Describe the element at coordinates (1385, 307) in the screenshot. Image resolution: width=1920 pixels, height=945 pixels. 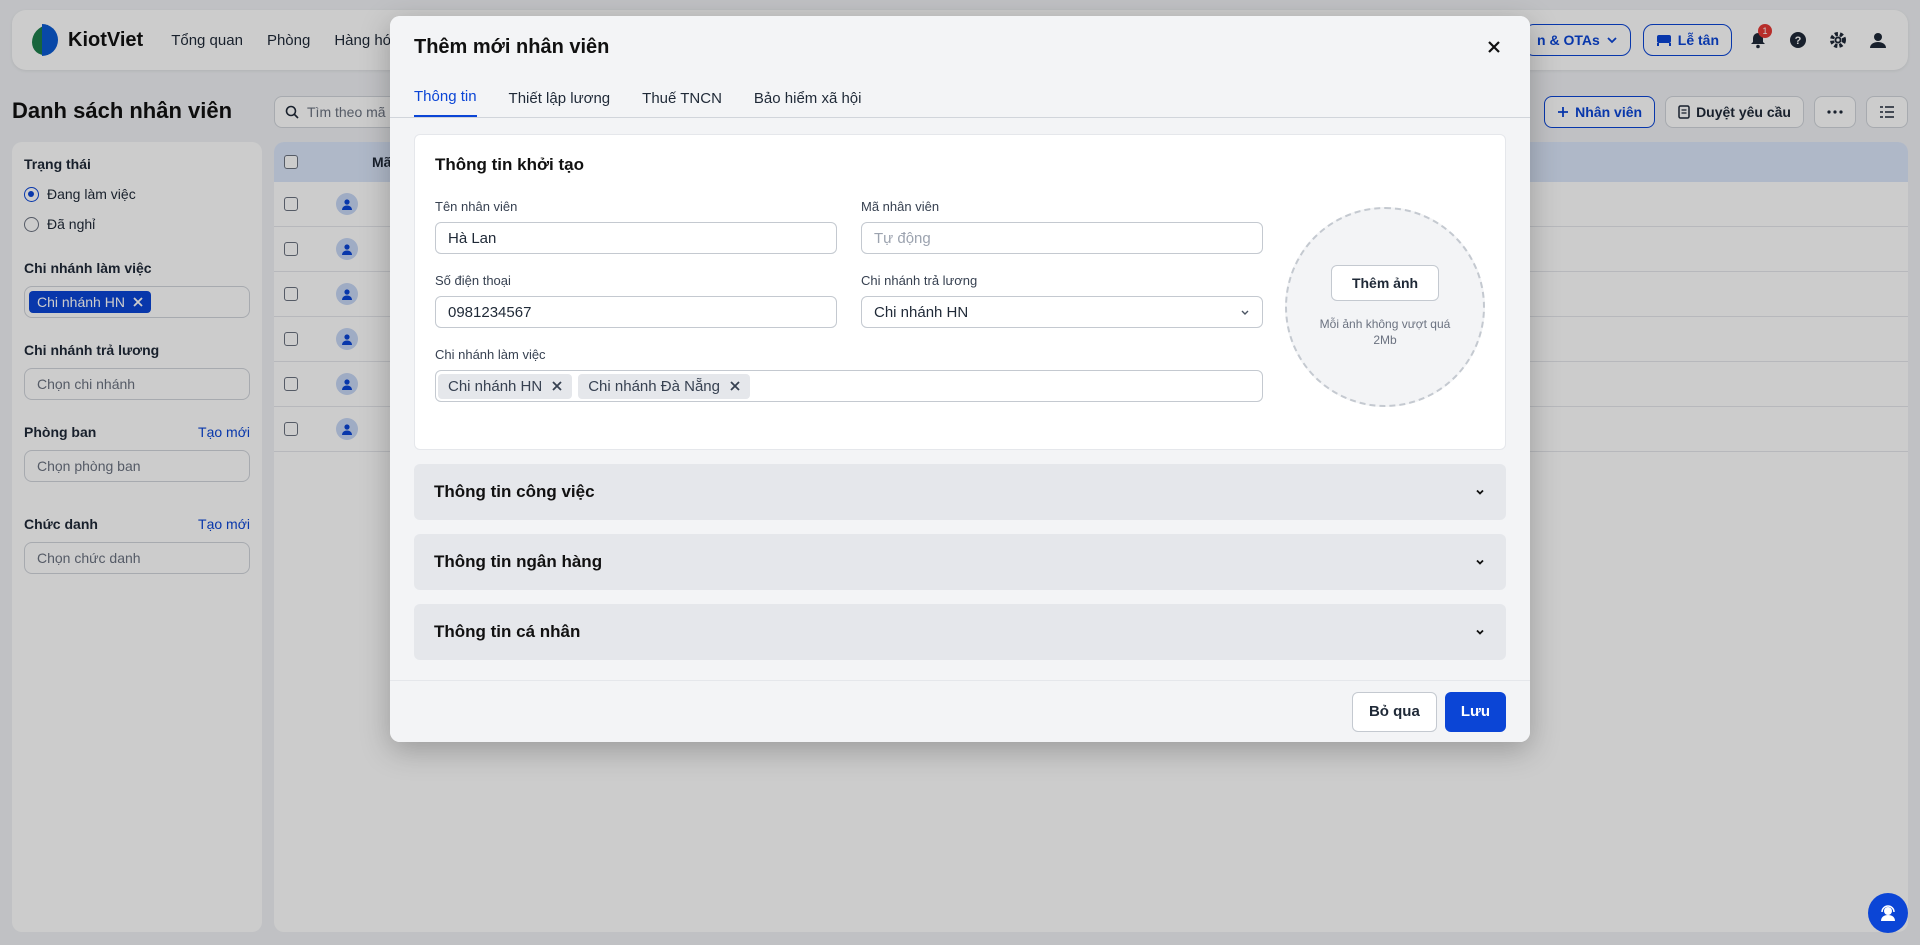
I see `photo-upload-area: Thêm ảnh Mỗi ảnh không vượt quá 2Mb` at that location.